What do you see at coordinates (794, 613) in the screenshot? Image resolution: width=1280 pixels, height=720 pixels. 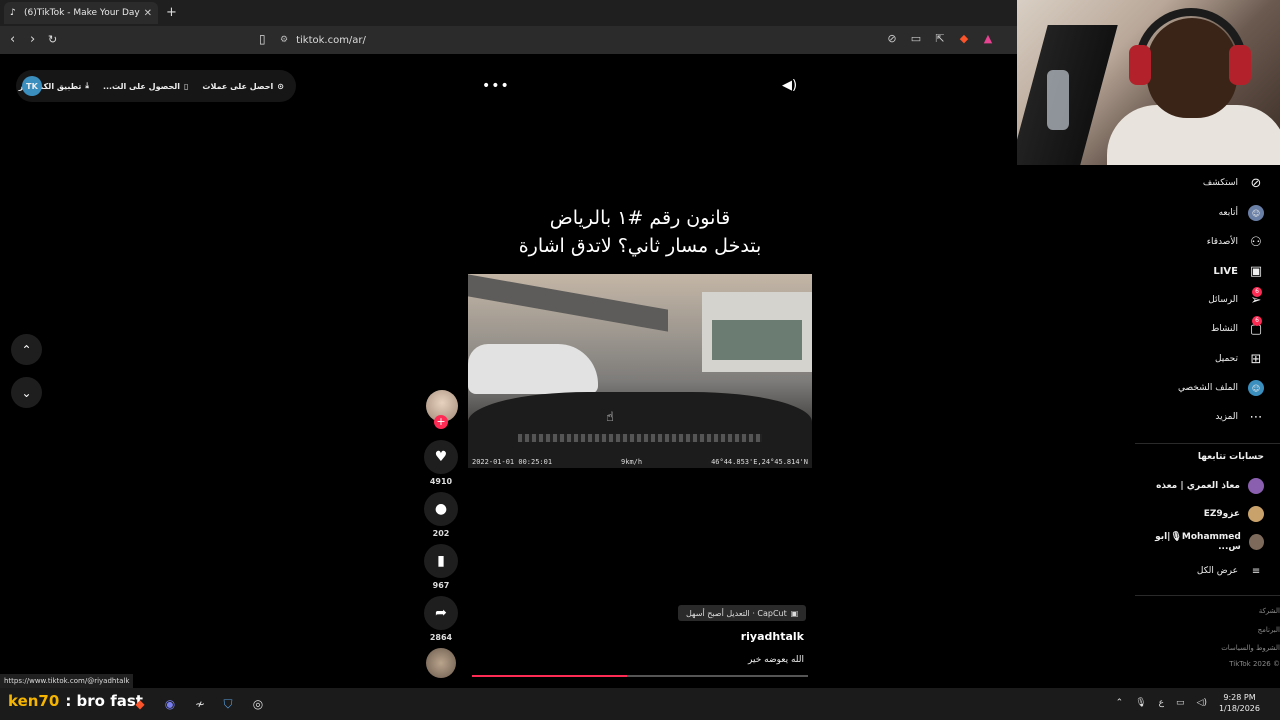 I see `capcut-icon: ▣` at bounding box center [794, 613].